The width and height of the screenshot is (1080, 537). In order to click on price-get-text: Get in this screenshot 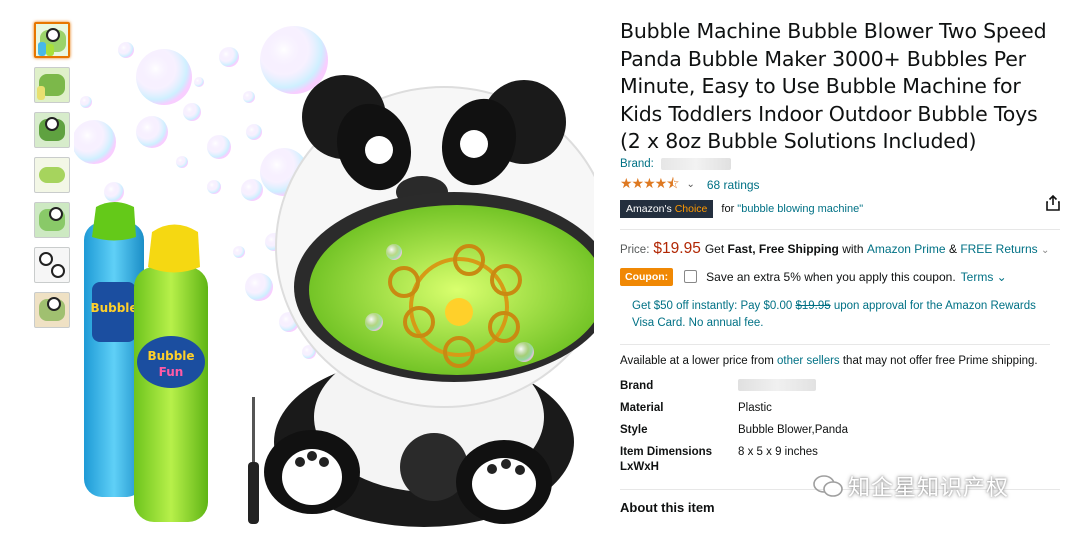, I will do `click(714, 248)`.